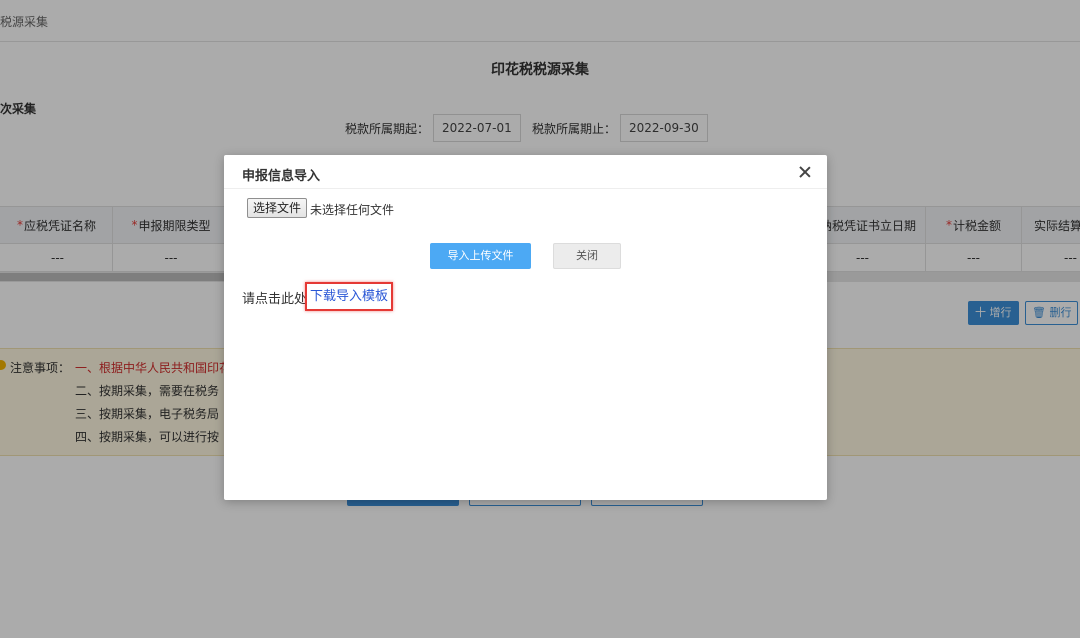 The width and height of the screenshot is (1080, 638). Describe the element at coordinates (805, 172) in the screenshot. I see `close-icon` at that location.